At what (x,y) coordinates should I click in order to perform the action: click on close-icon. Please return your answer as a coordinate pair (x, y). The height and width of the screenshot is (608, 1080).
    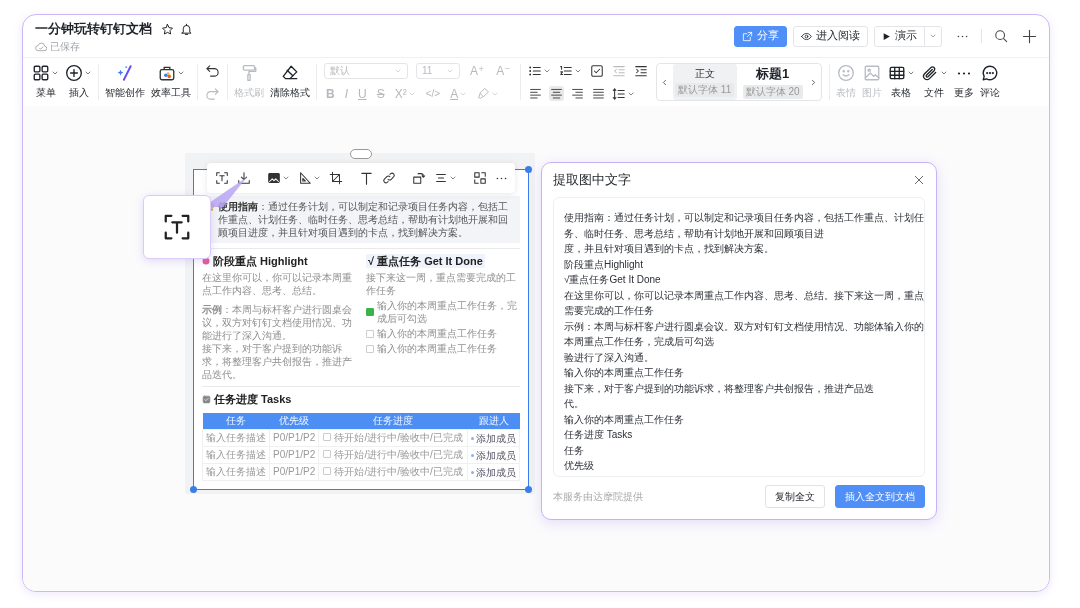
    Looking at the image, I should click on (919, 180).